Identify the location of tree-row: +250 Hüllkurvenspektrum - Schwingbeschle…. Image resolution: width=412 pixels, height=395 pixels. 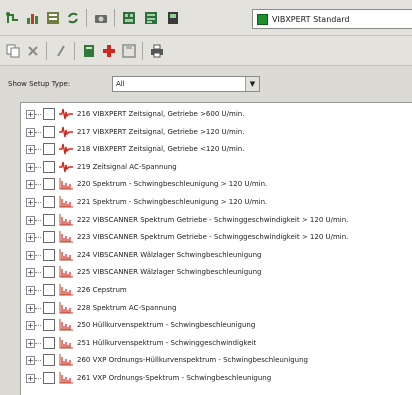
(216, 325).